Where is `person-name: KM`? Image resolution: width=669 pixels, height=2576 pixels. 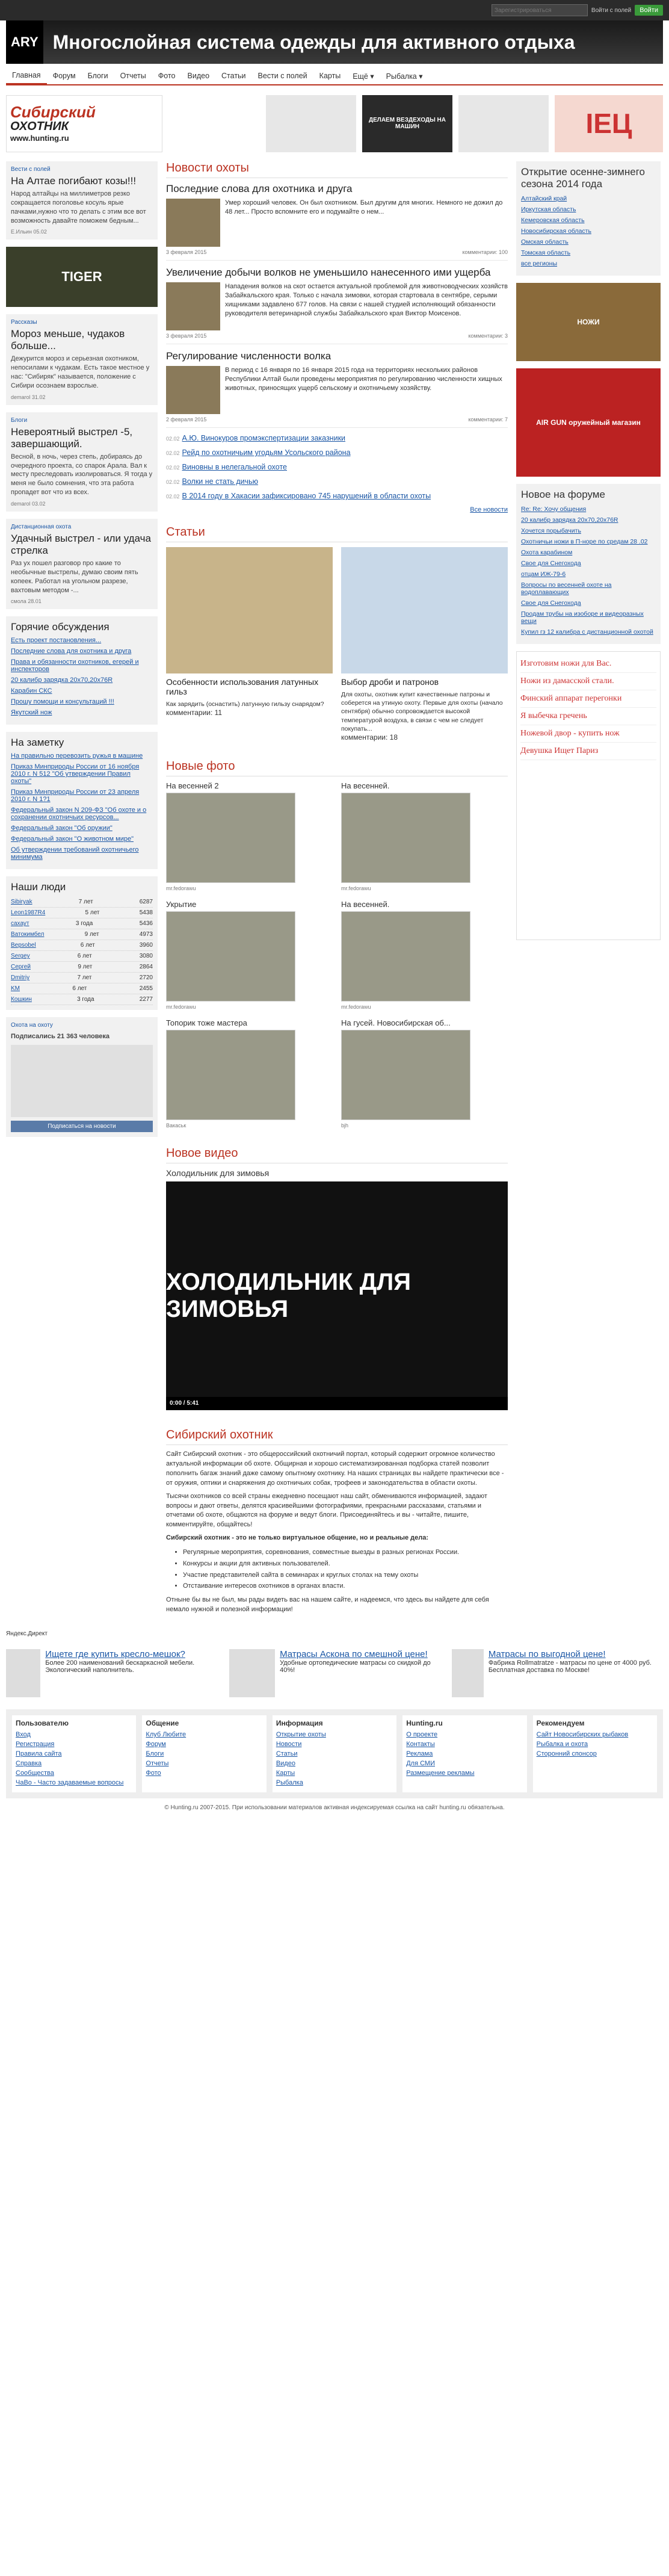
person-name: KM is located at coordinates (16, 989).